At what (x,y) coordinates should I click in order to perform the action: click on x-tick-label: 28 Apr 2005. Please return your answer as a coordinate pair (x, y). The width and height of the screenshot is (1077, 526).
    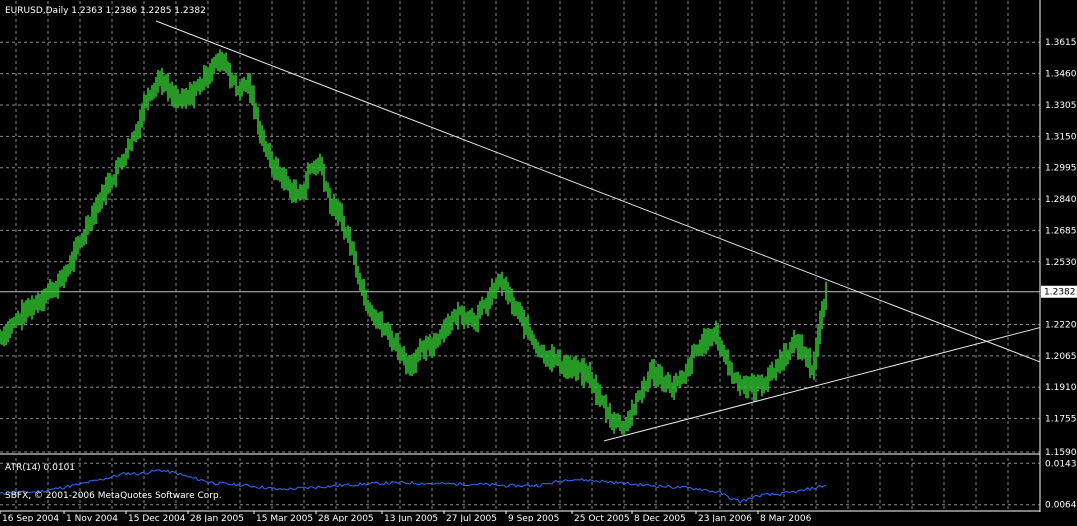
    Looking at the image, I should click on (346, 518).